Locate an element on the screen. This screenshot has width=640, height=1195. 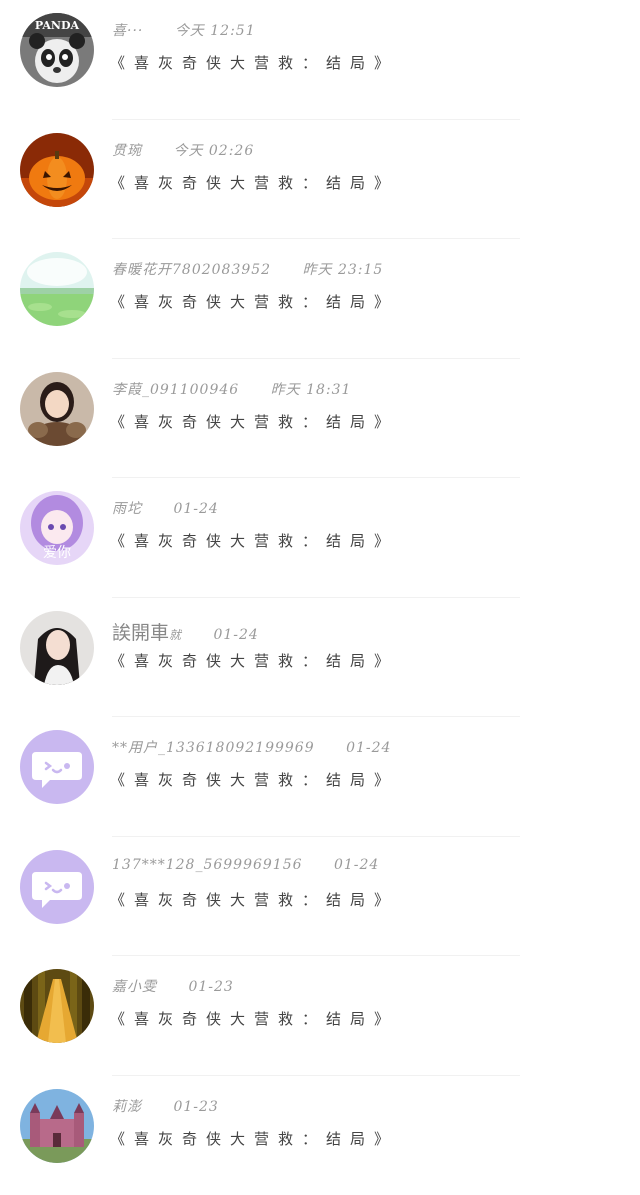
avatar: PANDA is located at coordinates (57, 50).